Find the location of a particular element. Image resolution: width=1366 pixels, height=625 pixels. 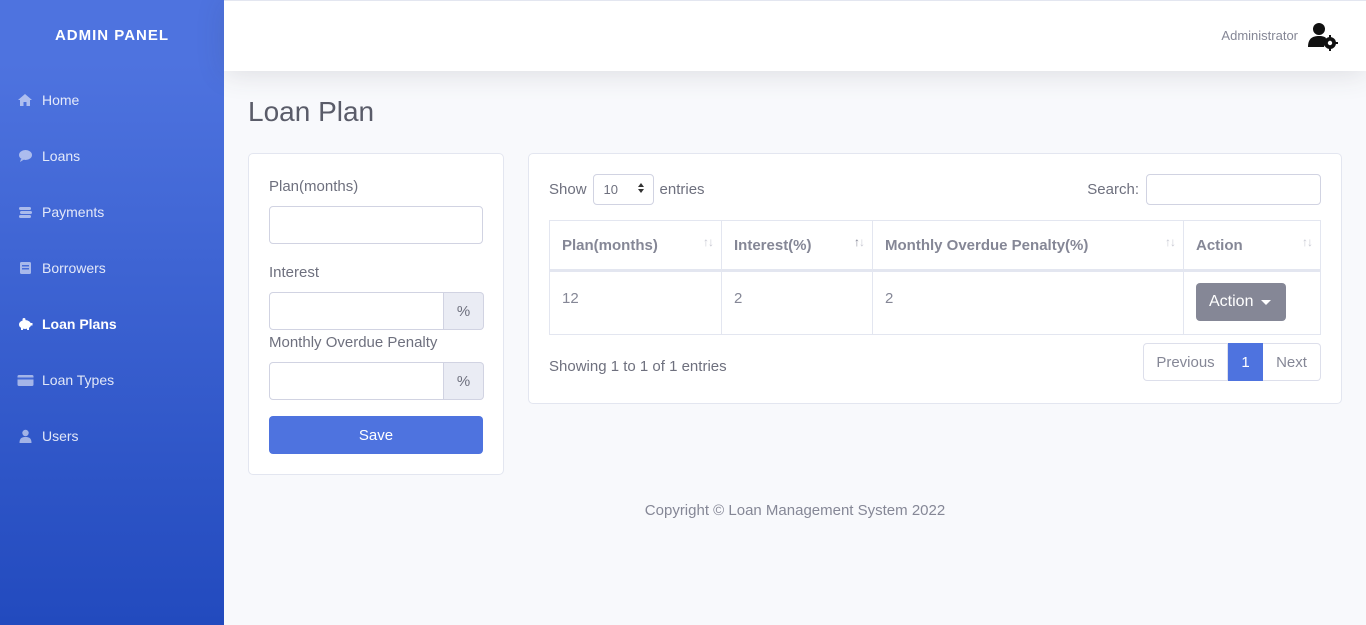

pagination-next: Next is located at coordinates (1292, 362).